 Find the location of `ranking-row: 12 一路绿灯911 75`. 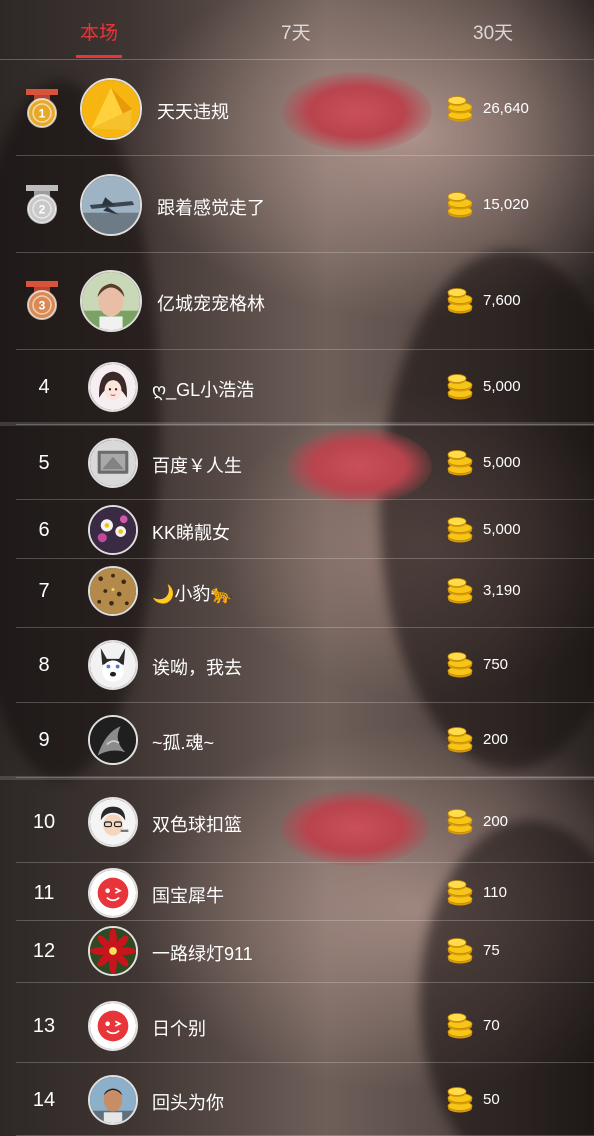

ranking-row: 12 一路绿灯911 75 is located at coordinates (297, 952).